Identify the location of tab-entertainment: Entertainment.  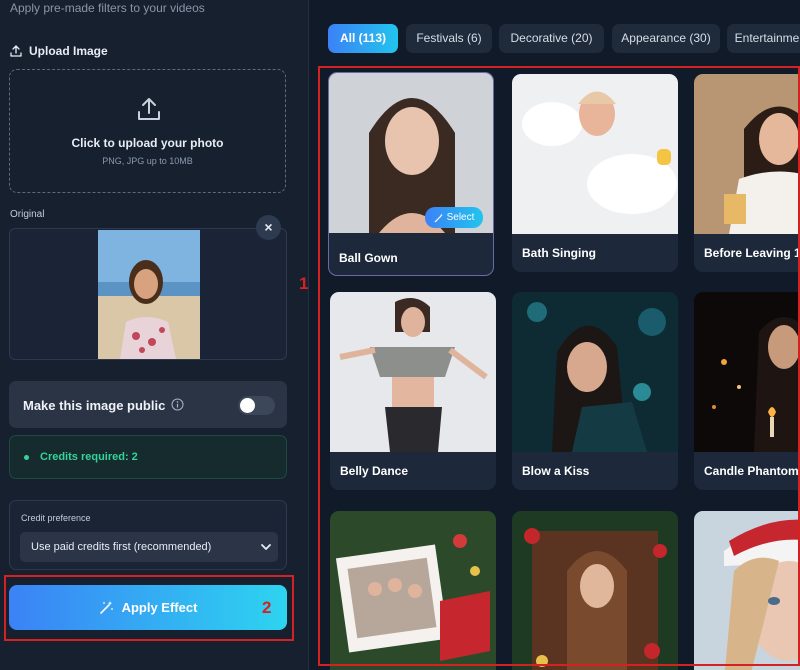
(763, 38).